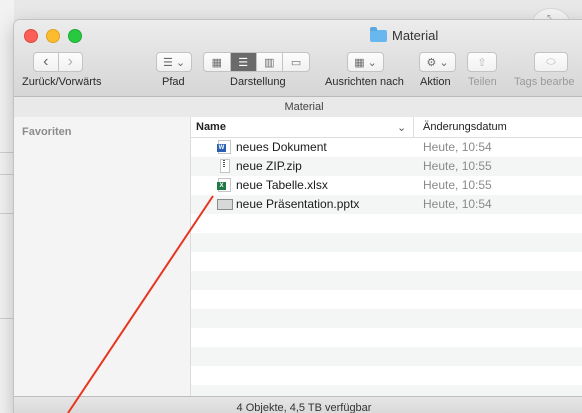 The image size is (582, 413). Describe the element at coordinates (173, 82) in the screenshot. I see `path-label: Pfad` at that location.